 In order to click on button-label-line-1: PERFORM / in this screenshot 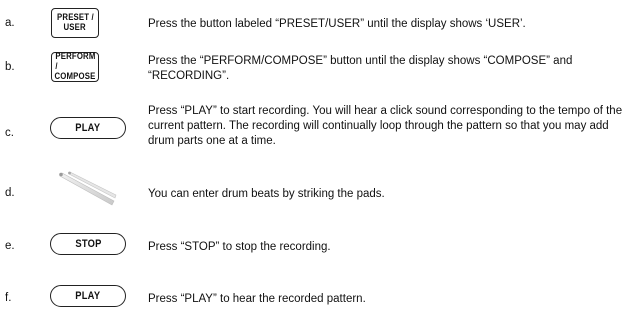, I will do `click(75, 61)`.